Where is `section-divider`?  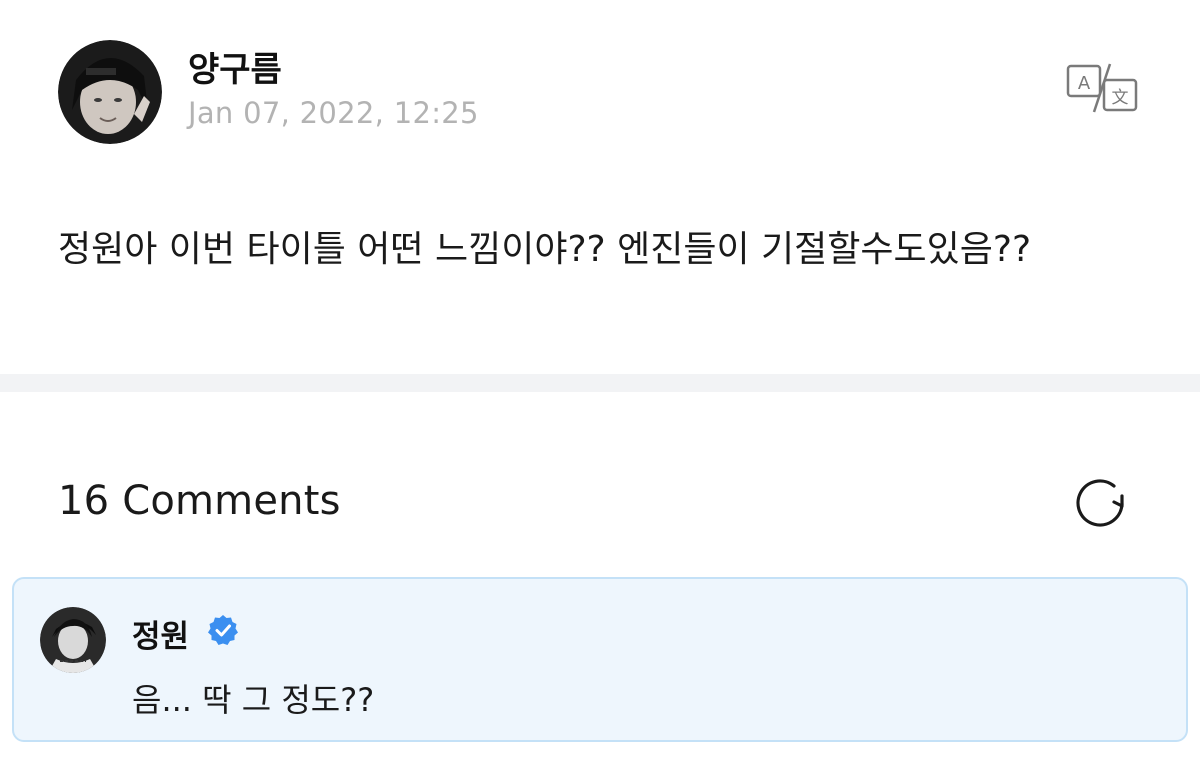 section-divider is located at coordinates (600, 383).